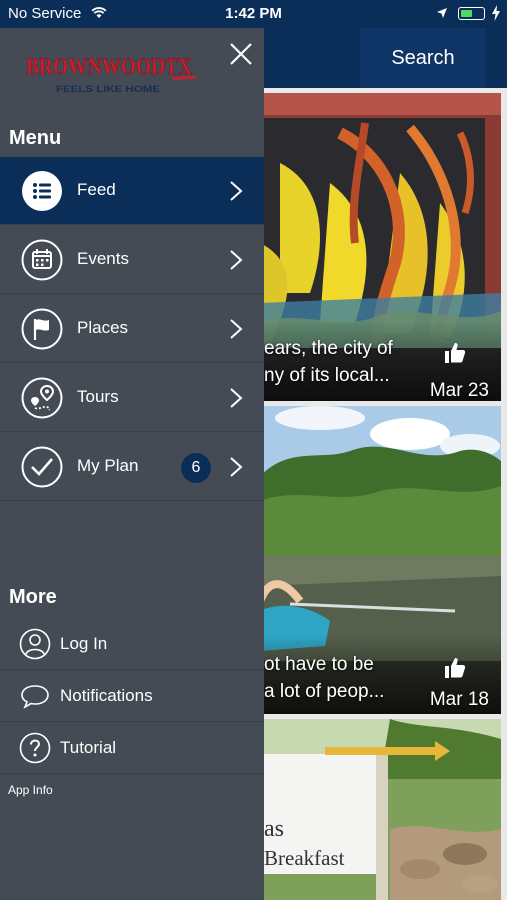  Describe the element at coordinates (132, 748) in the screenshot. I see `more-item-tutorial: Tutorial` at that location.